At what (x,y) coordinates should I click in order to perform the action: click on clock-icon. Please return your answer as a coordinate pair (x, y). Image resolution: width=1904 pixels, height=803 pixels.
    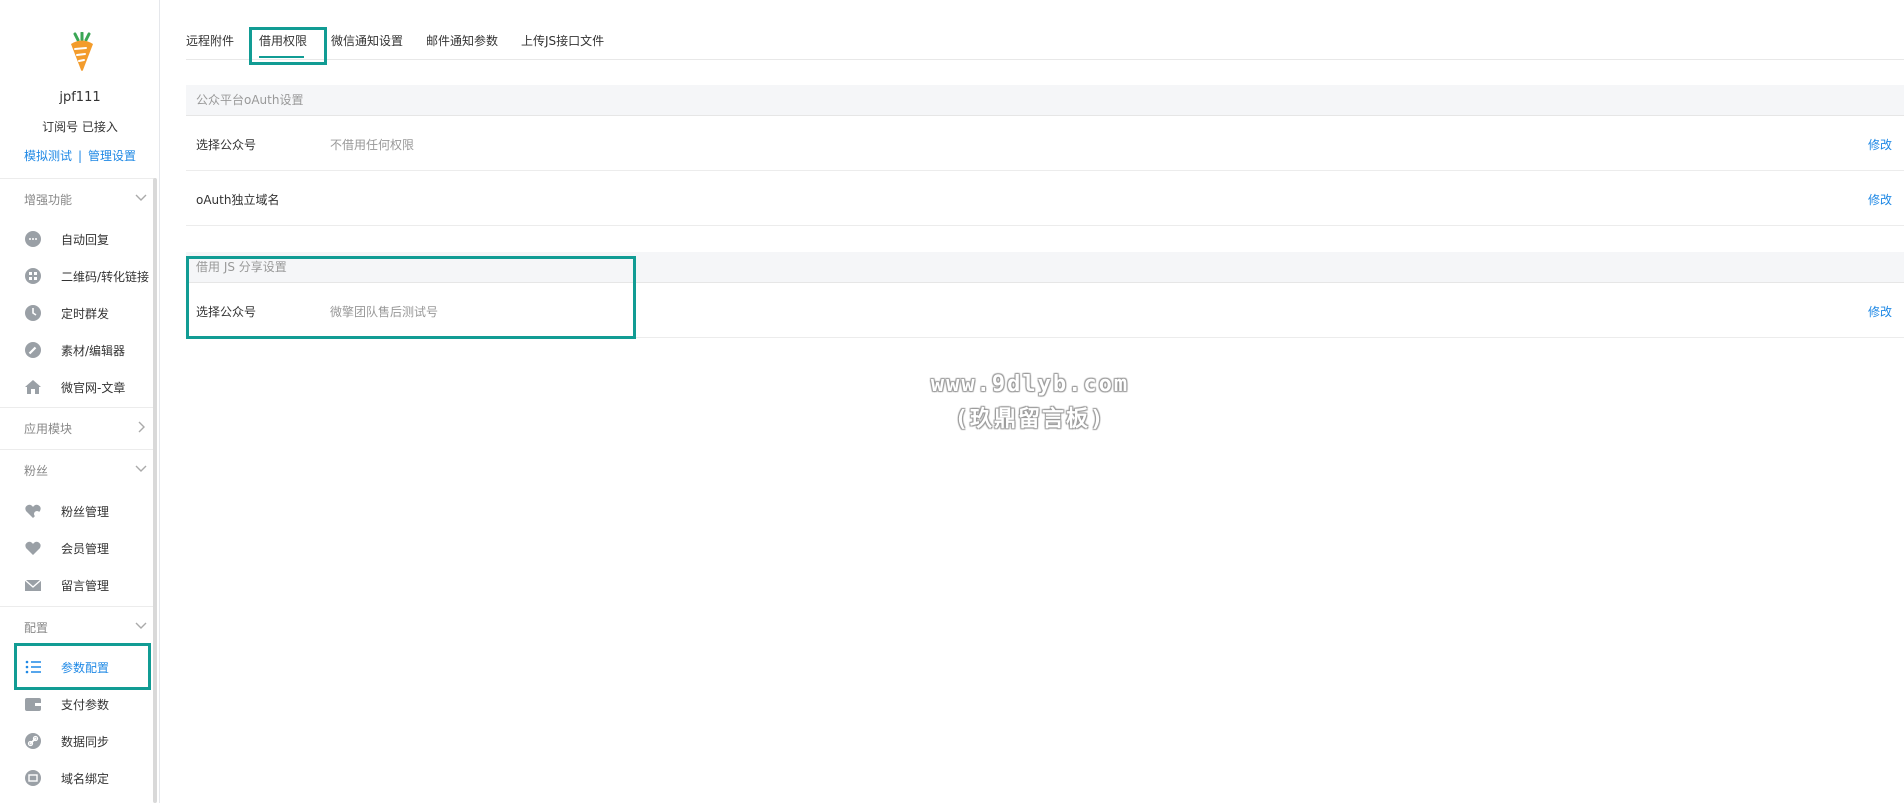
    Looking at the image, I should click on (33, 313).